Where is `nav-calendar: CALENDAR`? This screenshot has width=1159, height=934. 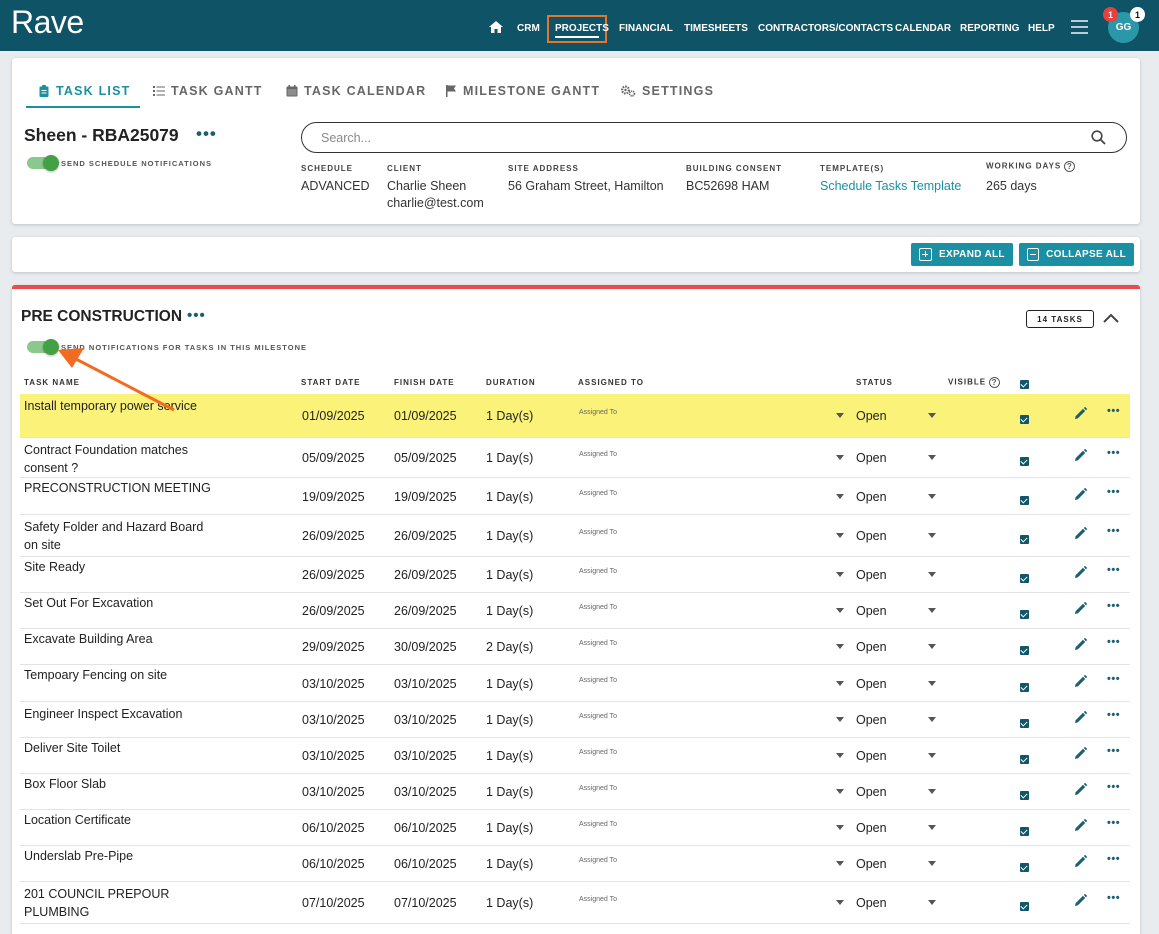
nav-calendar: CALENDAR is located at coordinates (923, 28).